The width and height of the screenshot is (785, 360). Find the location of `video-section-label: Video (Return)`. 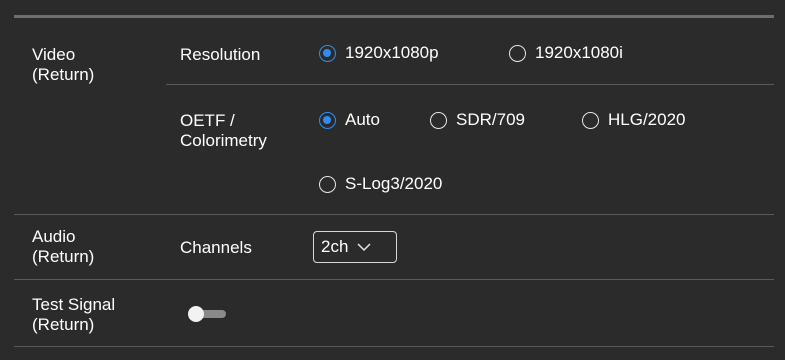

video-section-label: Video (Return) is located at coordinates (63, 64).